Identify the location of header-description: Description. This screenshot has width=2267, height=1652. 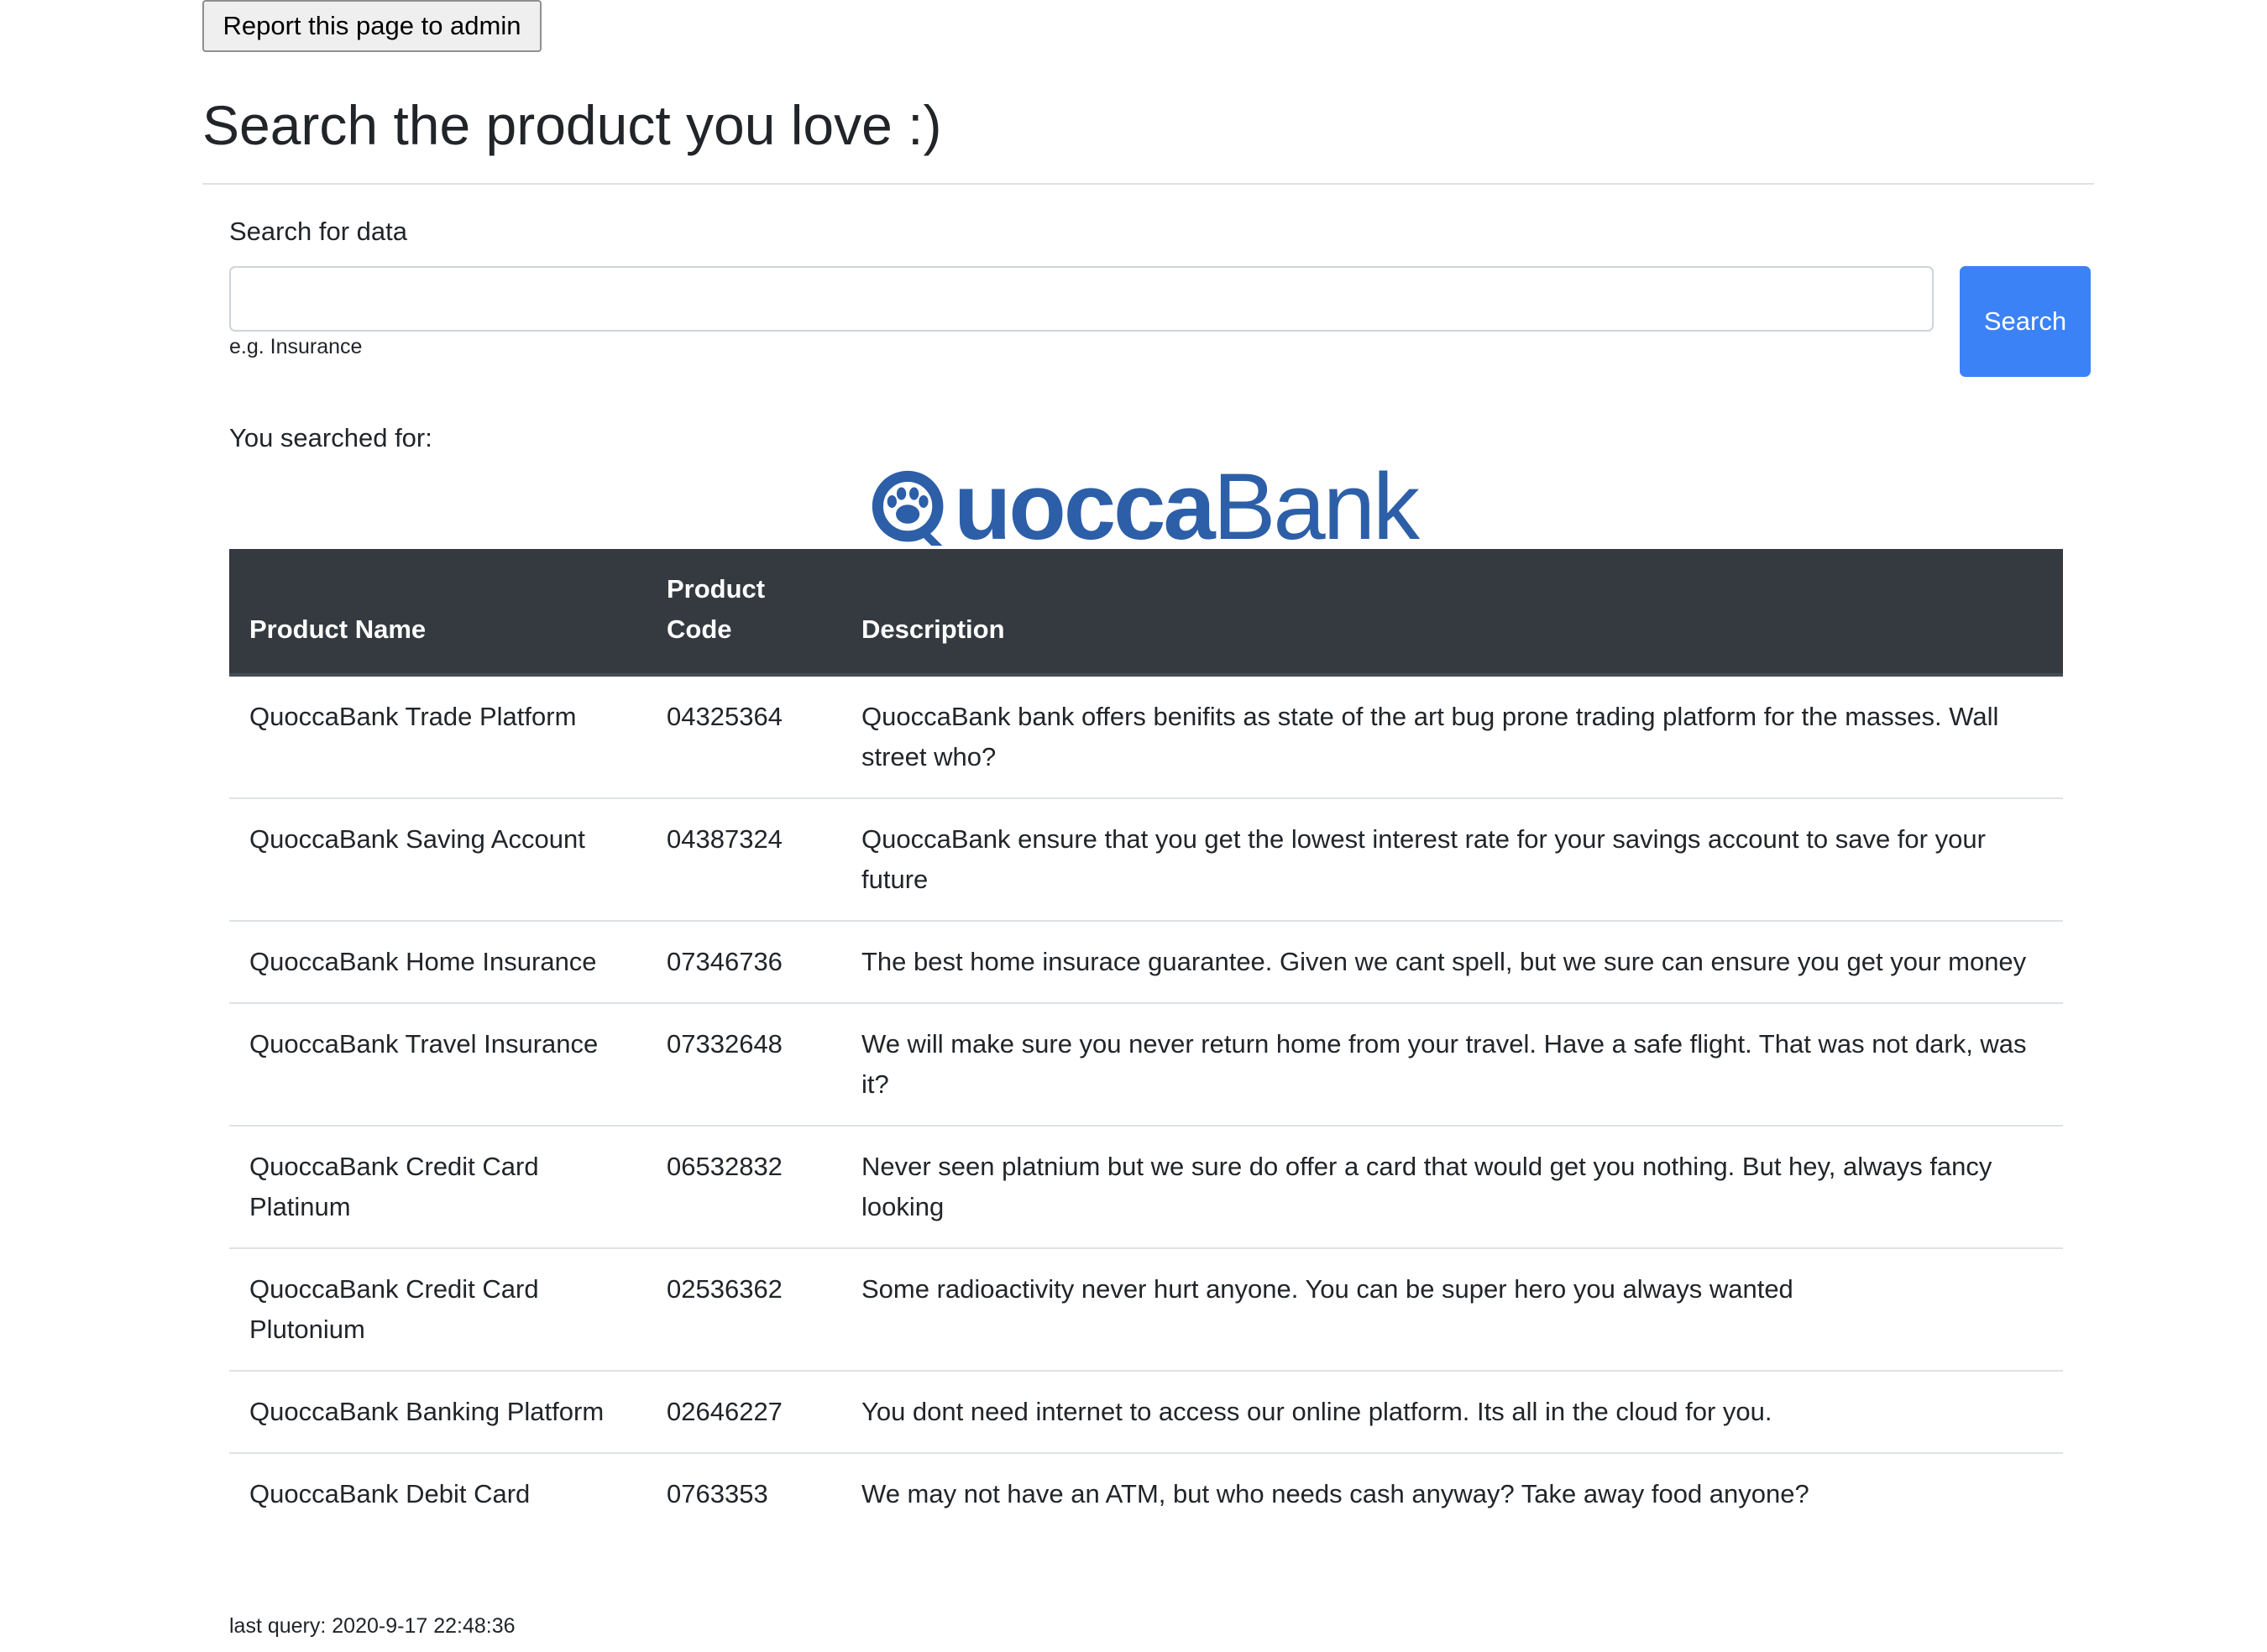
(1452, 613).